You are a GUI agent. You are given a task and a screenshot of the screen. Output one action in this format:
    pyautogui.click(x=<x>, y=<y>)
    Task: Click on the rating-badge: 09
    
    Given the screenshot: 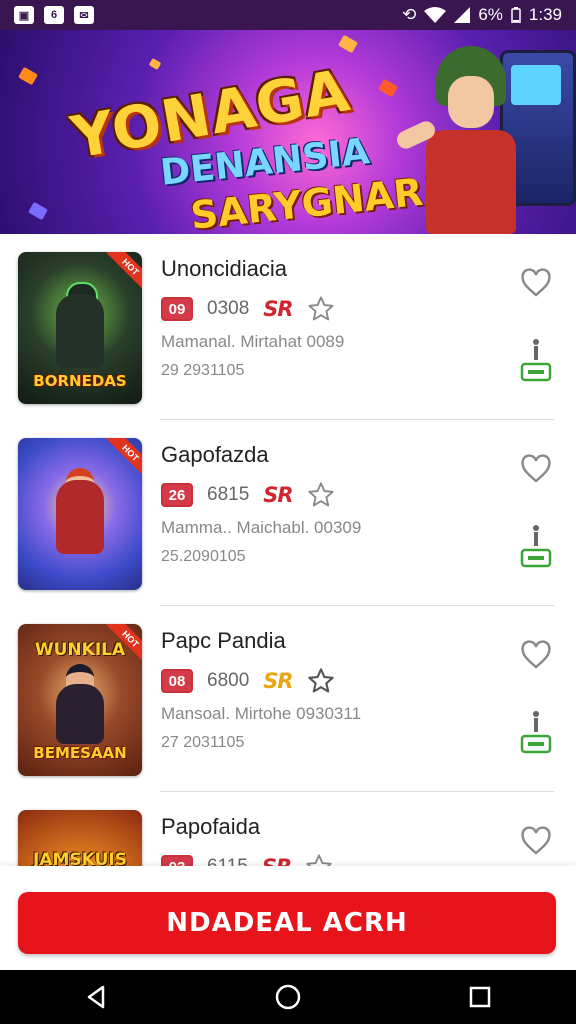 What is the action you would take?
    pyautogui.click(x=177, y=309)
    